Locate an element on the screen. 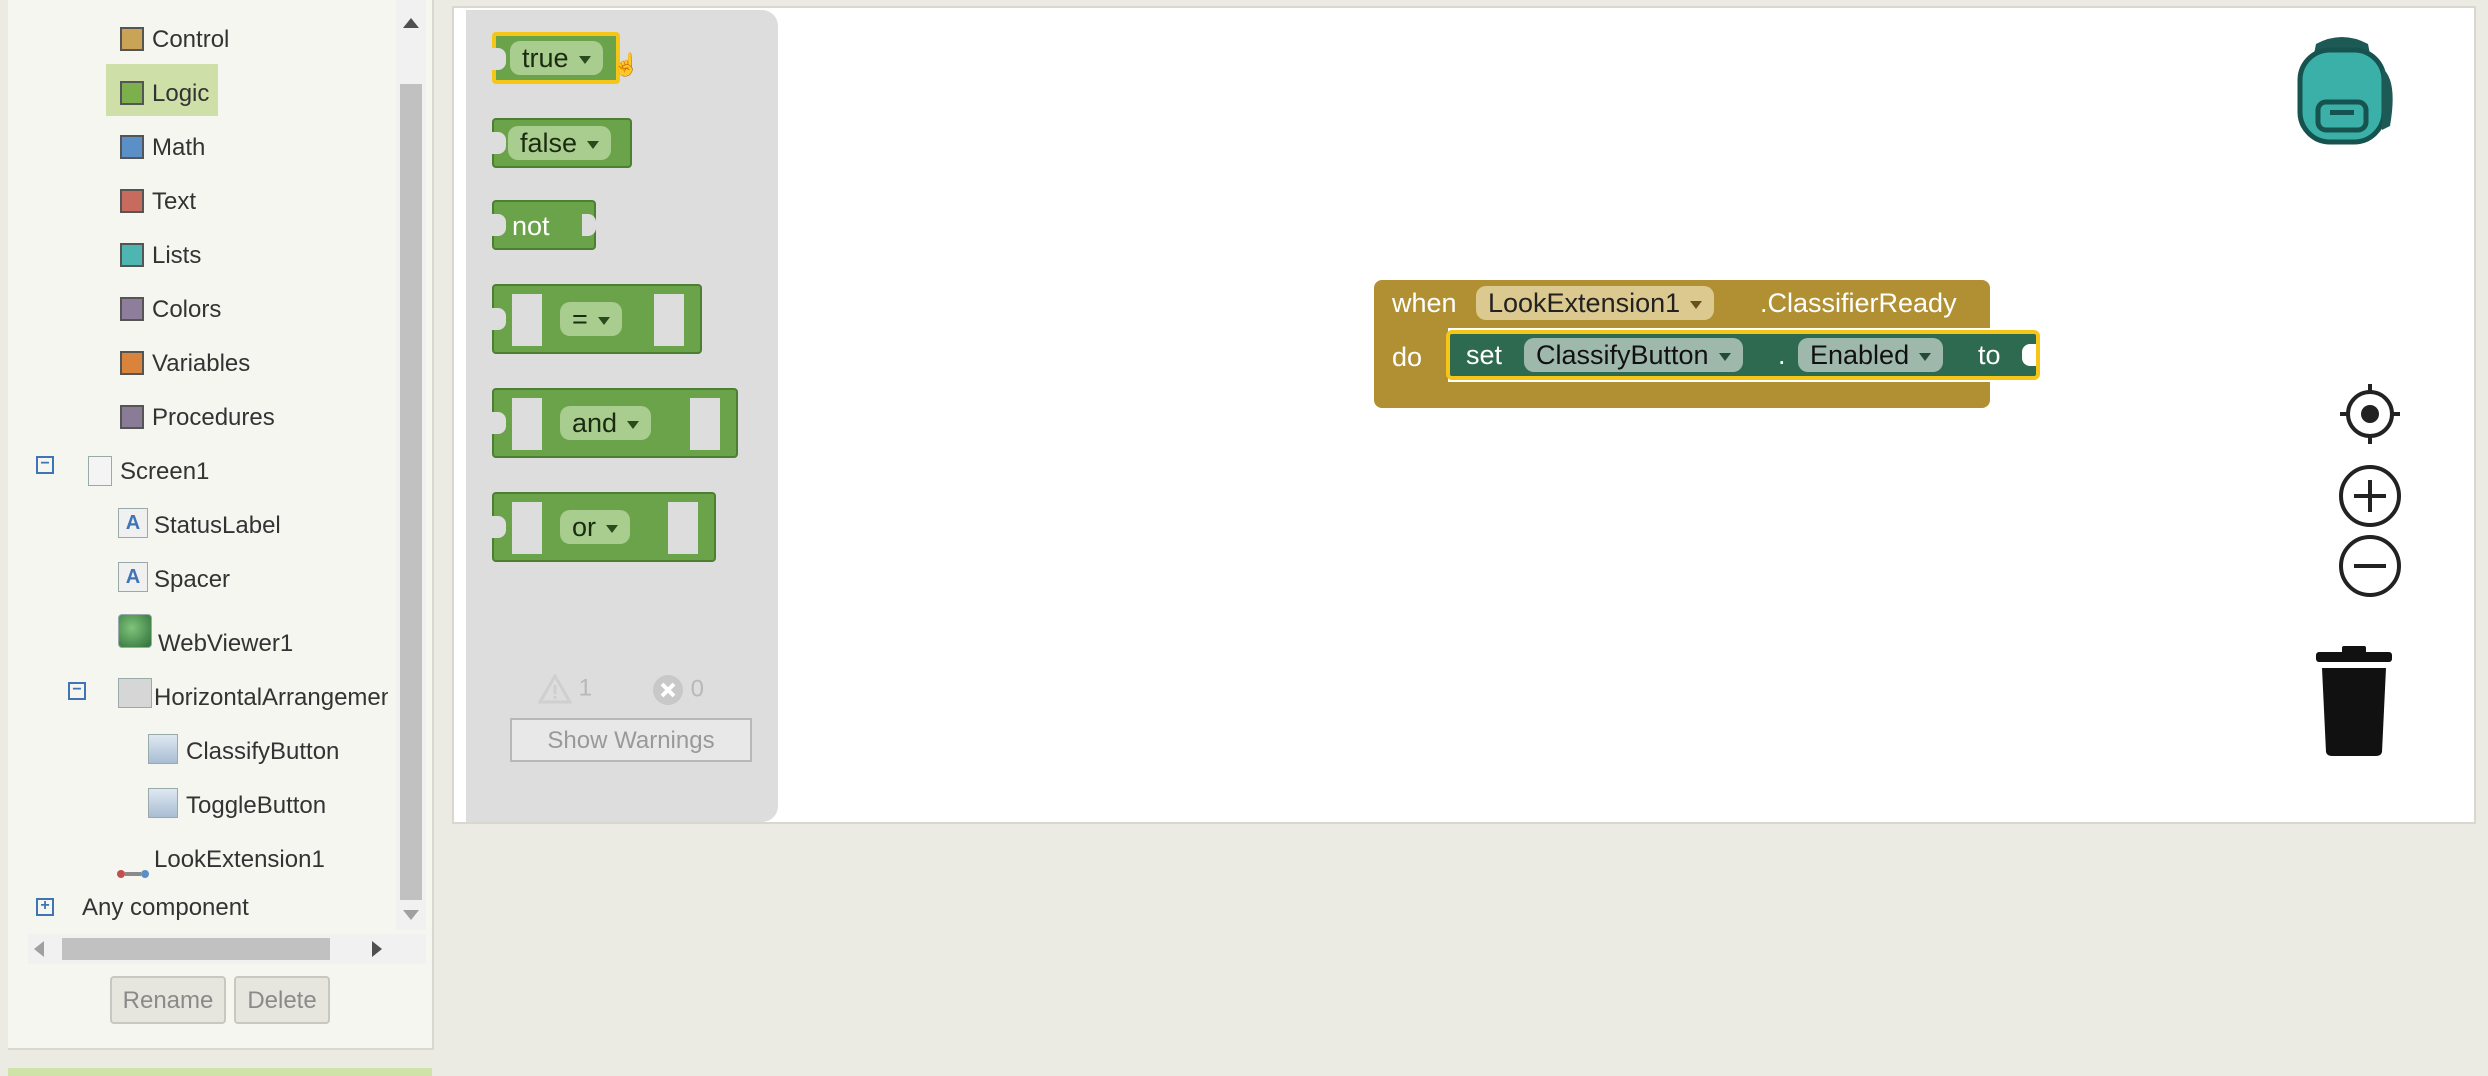 This screenshot has width=2488, height=1076. not-block: not is located at coordinates (544, 225).